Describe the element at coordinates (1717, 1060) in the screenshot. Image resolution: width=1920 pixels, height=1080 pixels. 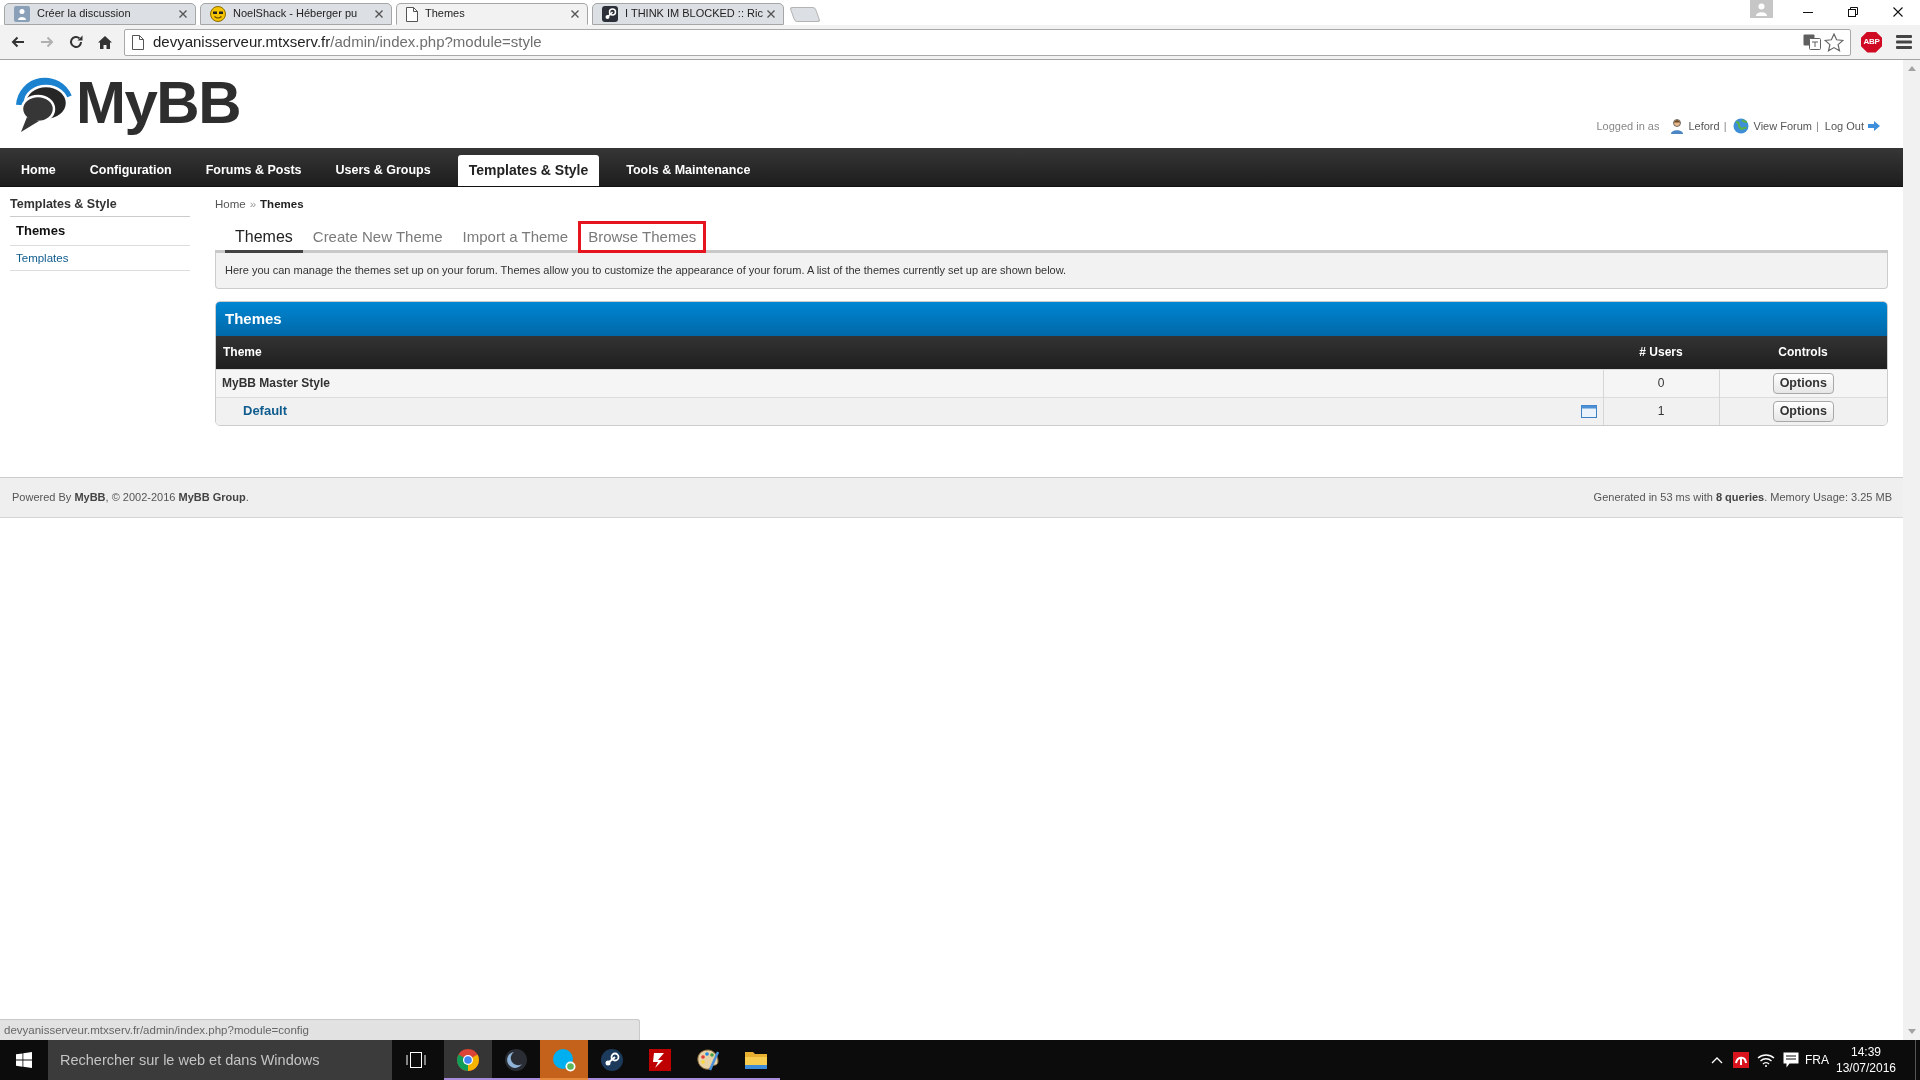
I see `chevron-up-icon` at that location.